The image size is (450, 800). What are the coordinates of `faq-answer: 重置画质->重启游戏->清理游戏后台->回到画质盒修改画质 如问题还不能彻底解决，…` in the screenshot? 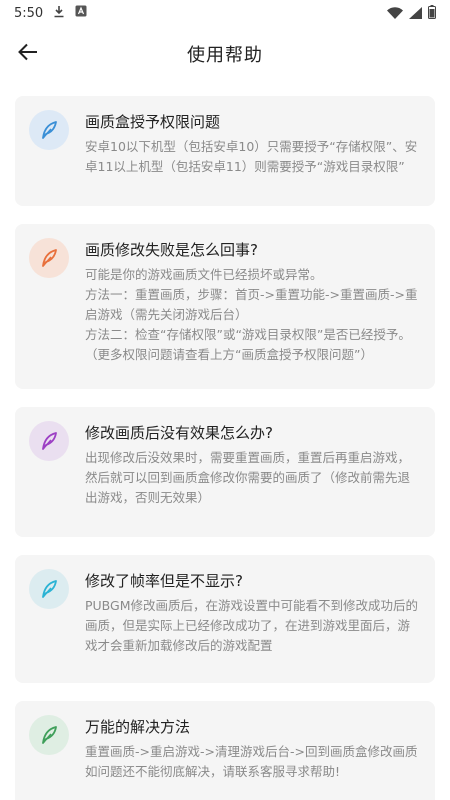 It's located at (252, 762).